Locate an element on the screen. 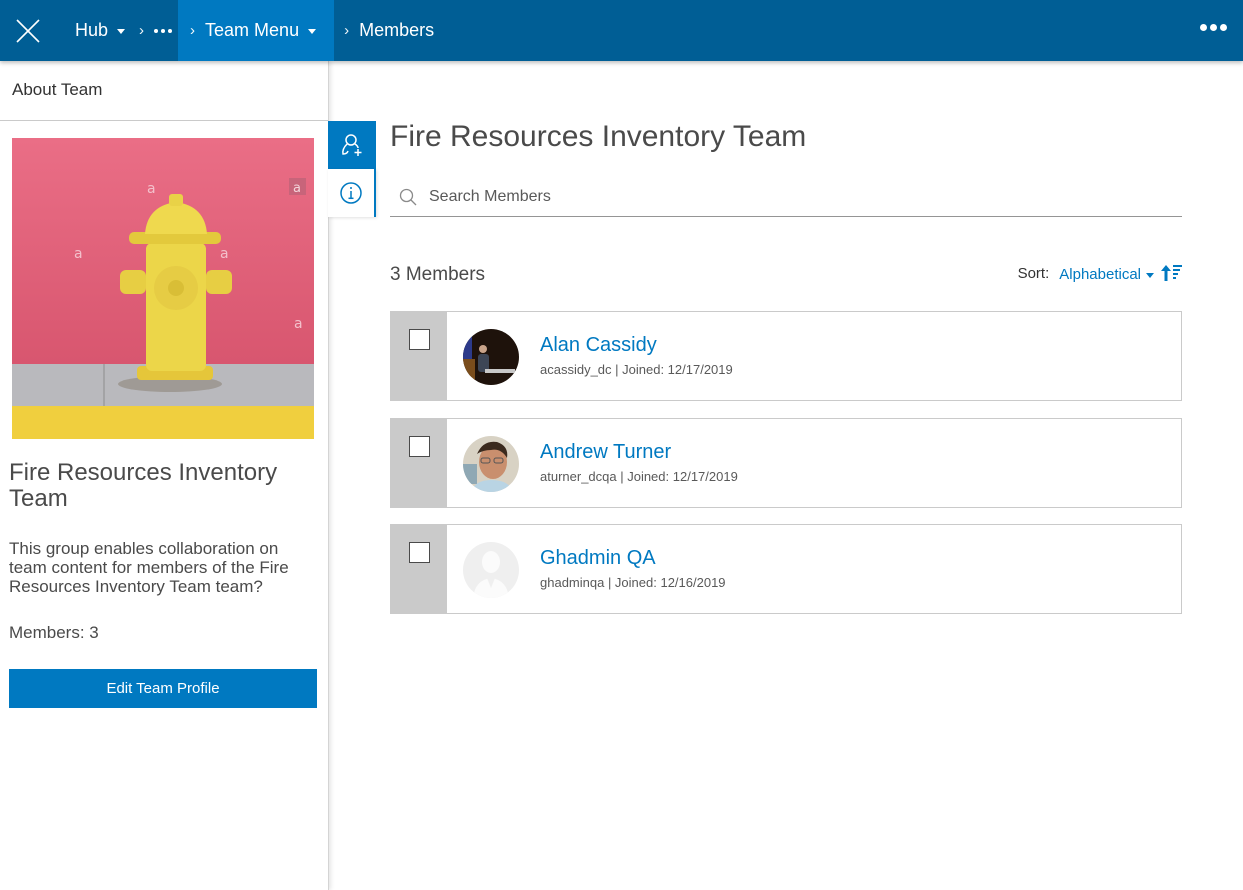 This screenshot has height=890, width=1243. breadcrumb-collapsed: › is located at coordinates (158, 30).